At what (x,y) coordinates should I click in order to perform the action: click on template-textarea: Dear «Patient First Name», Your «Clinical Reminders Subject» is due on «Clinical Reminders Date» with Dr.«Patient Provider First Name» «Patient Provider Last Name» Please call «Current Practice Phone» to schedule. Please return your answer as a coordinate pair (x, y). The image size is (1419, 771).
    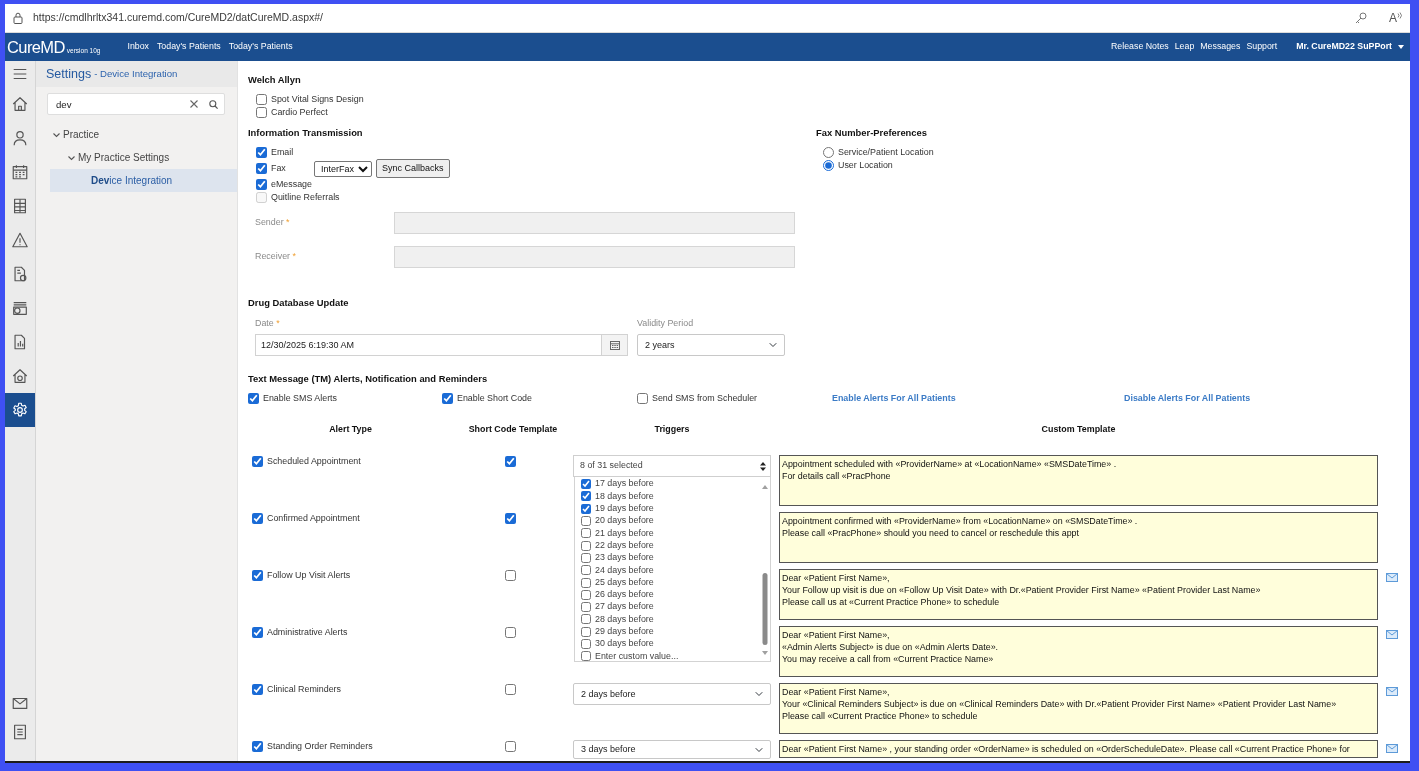
    Looking at the image, I should click on (1078, 708).